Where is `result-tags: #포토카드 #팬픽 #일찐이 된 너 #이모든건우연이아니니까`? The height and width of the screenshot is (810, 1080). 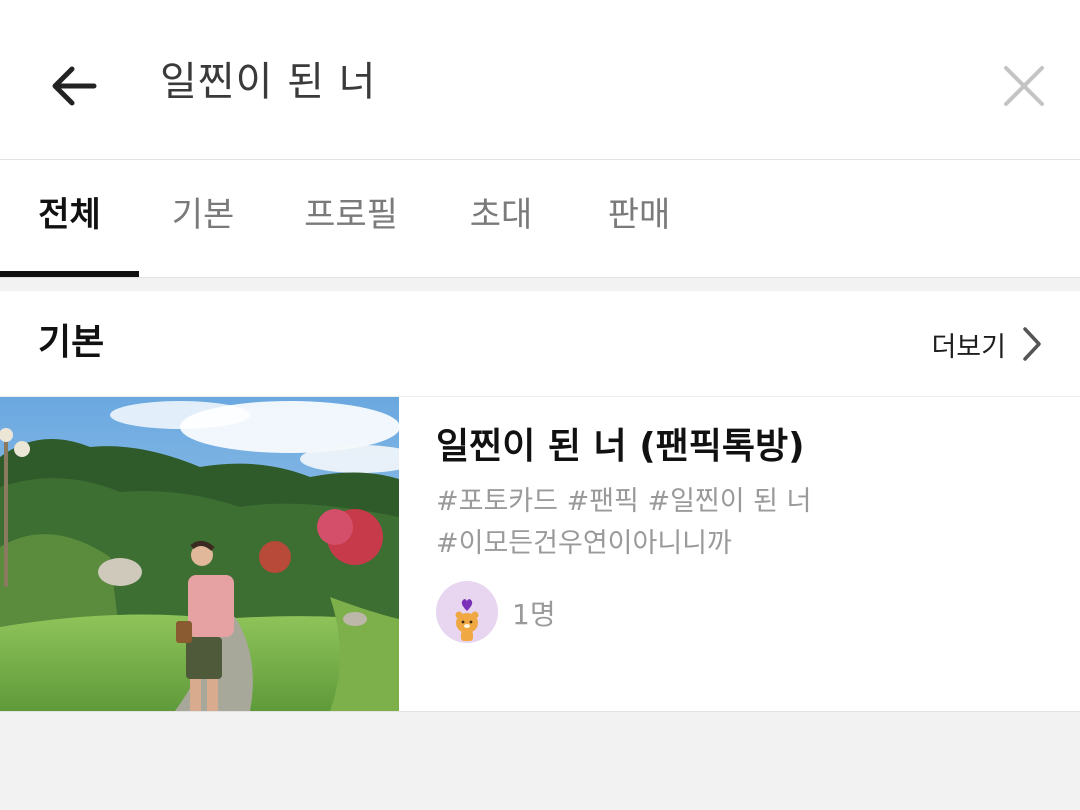 result-tags: #포토카드 #팬픽 #일찐이 된 너 #이모든건우연이아니니까 is located at coordinates (623, 523).